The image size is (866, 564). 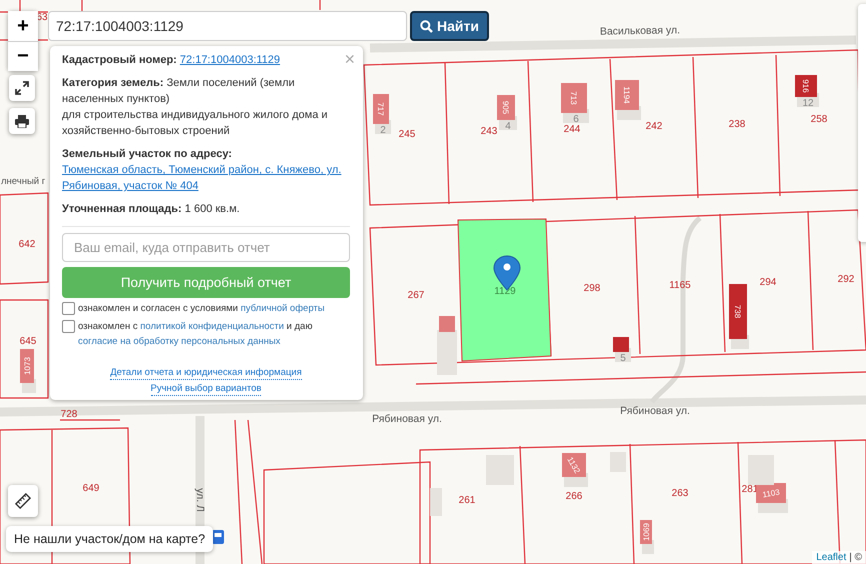 What do you see at coordinates (416, 295) in the screenshot?
I see `parcel-number: 267` at bounding box center [416, 295].